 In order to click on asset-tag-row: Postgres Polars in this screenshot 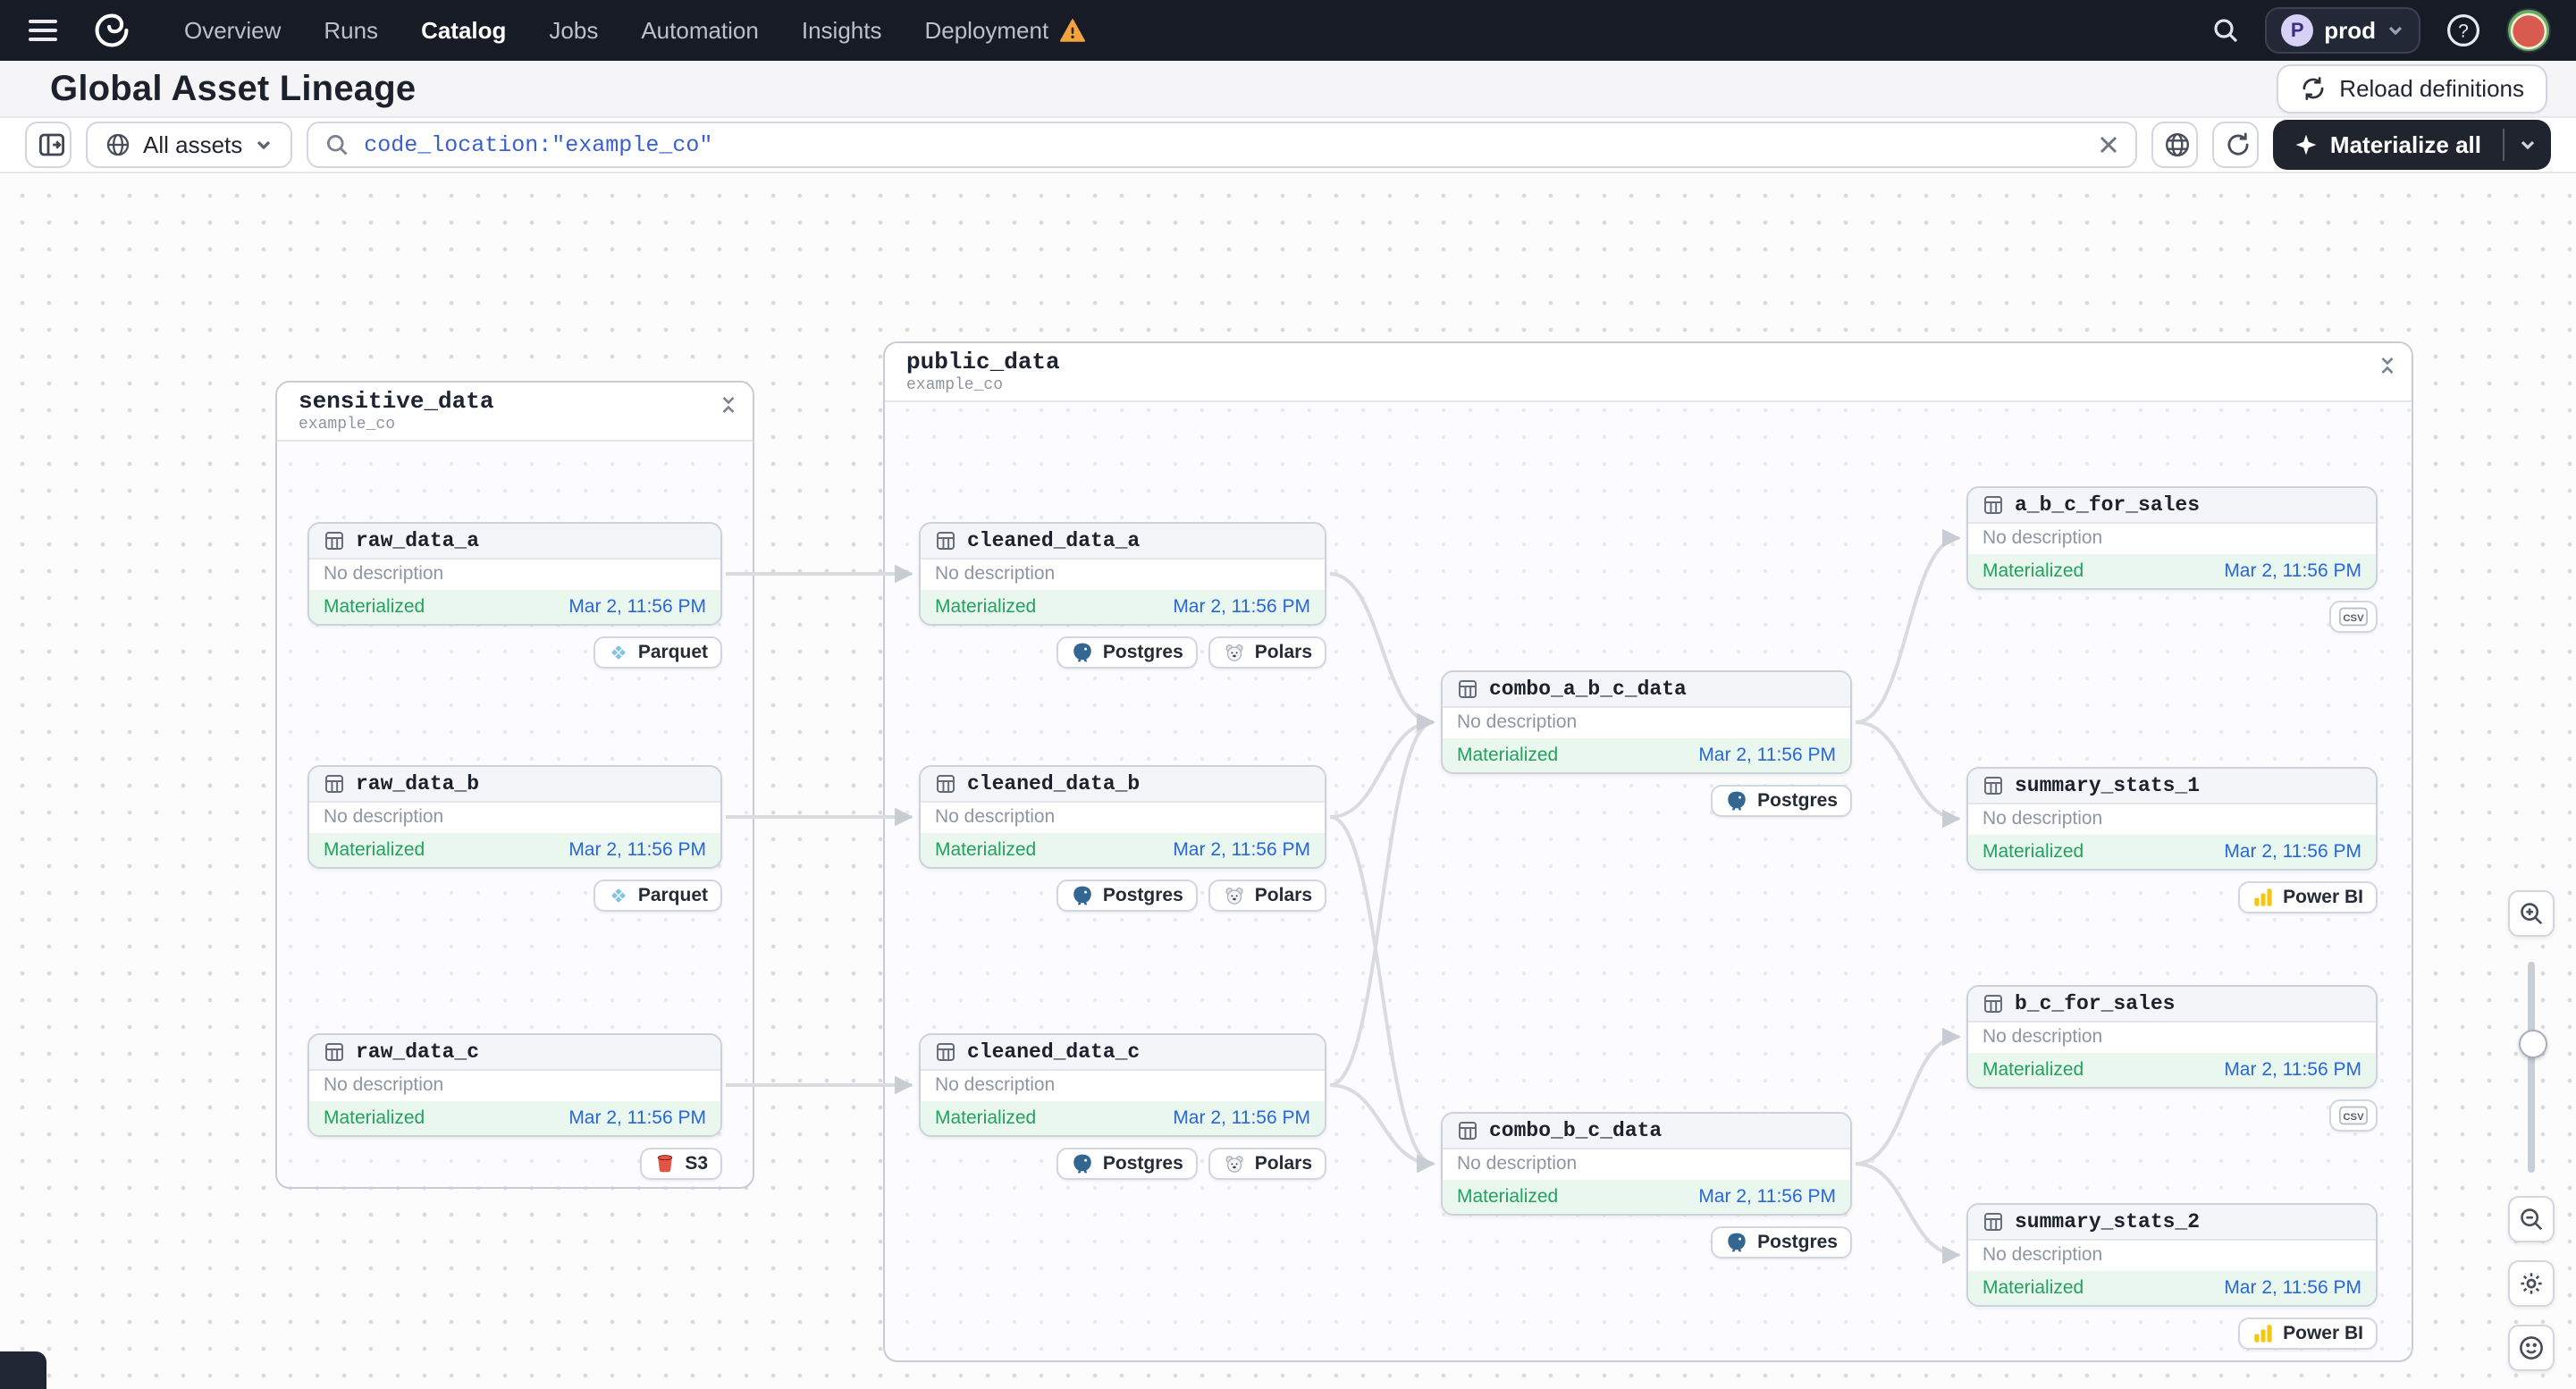, I will do `click(1123, 896)`.